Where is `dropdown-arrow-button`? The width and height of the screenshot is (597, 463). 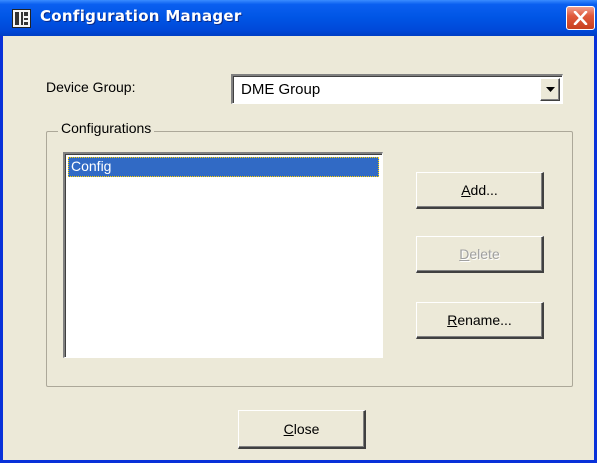 dropdown-arrow-button is located at coordinates (550, 89).